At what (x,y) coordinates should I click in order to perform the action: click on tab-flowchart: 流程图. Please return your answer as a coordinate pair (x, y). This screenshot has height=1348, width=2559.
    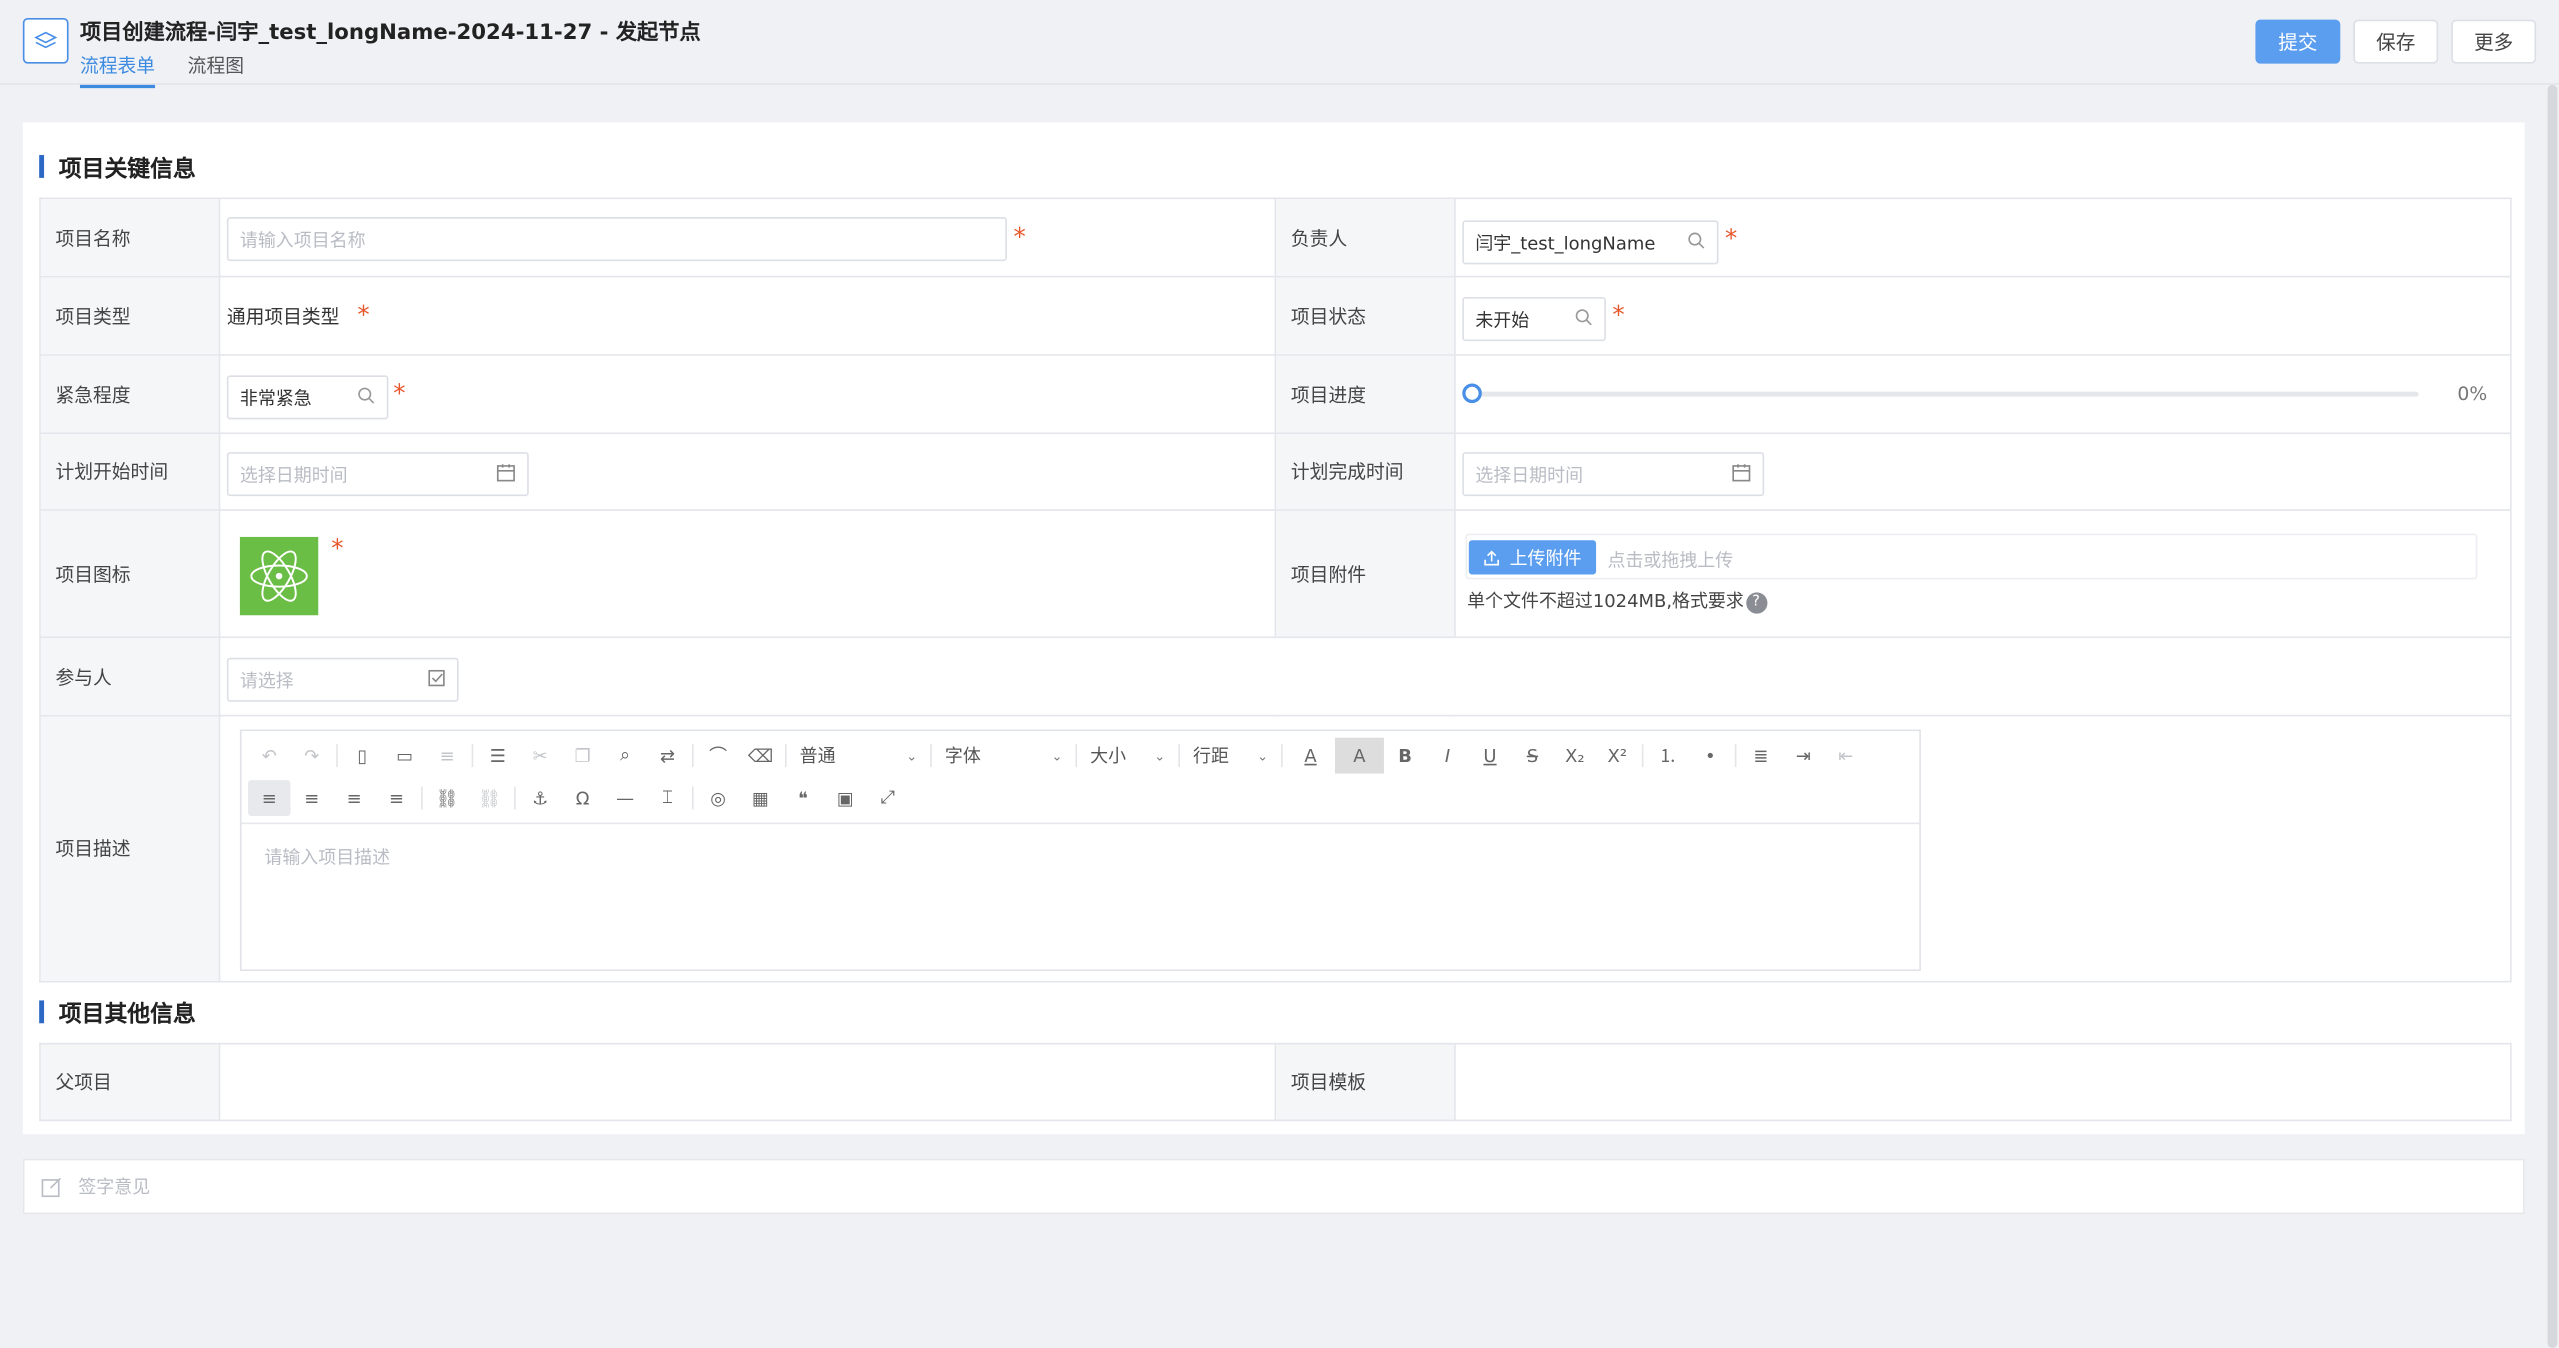
    Looking at the image, I should click on (216, 68).